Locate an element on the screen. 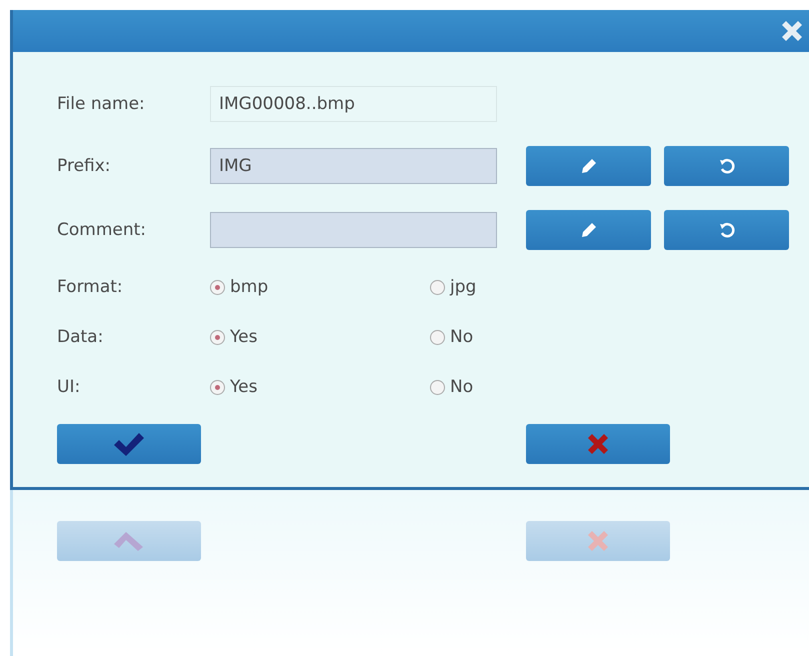 Image resolution: width=809 pixels, height=656 pixels. text-field: IMG00008..bmp is located at coordinates (353, 104).